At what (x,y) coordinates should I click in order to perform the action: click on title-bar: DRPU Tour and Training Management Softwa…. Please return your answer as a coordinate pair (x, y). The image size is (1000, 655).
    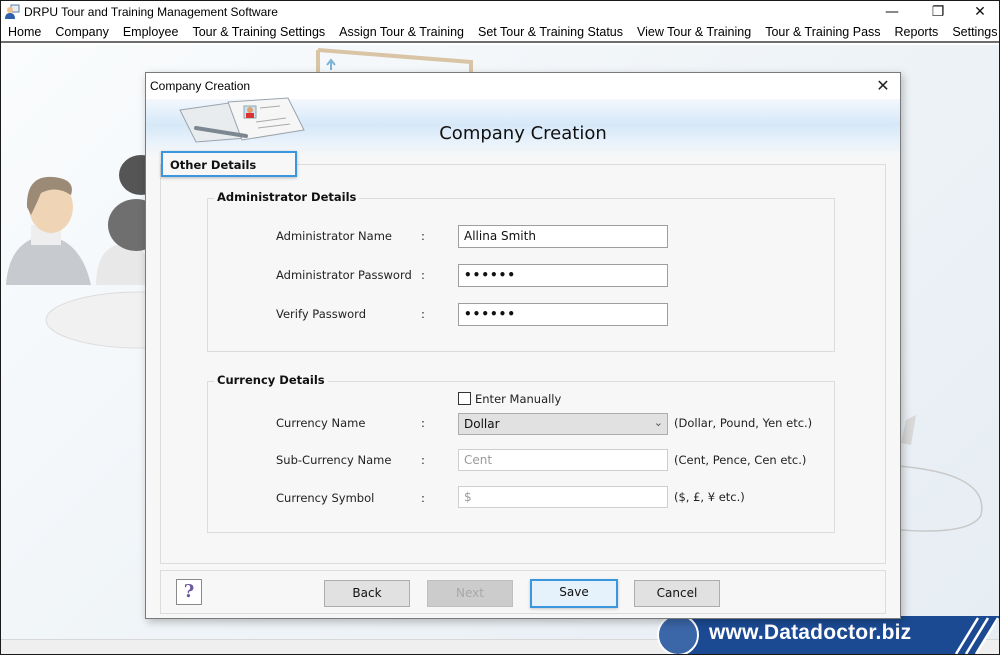
    Looking at the image, I should click on (500, 12).